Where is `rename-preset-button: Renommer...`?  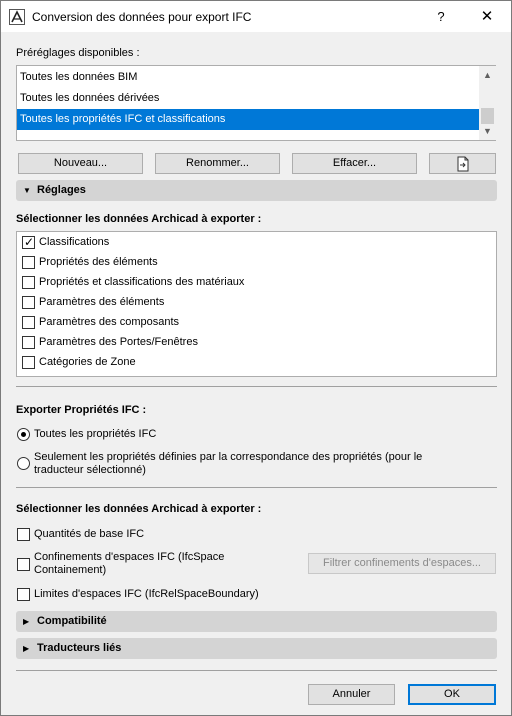
rename-preset-button: Renommer... is located at coordinates (217, 163).